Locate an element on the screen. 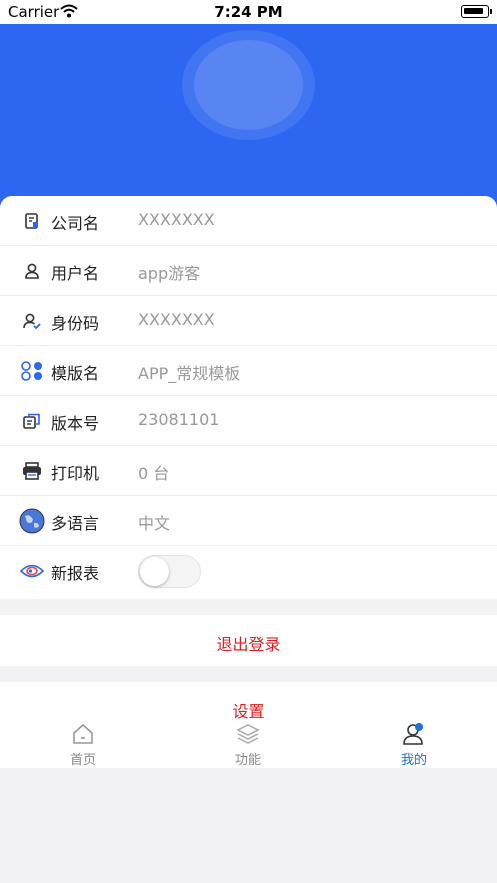  row-company: 公司名 XXXXXXX is located at coordinates (248, 221).